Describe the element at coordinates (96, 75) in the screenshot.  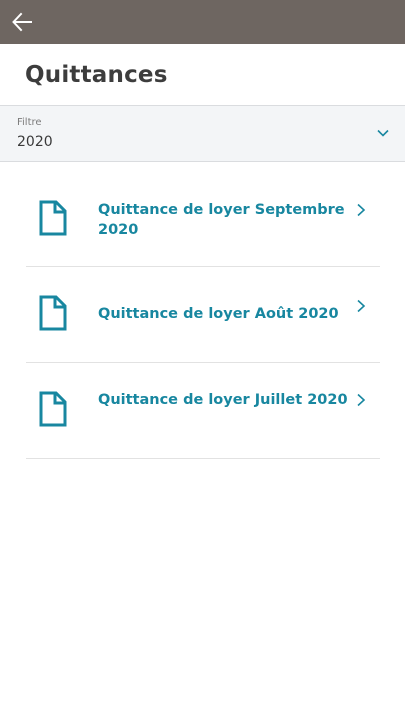
I see `page-title: Quittances` at that location.